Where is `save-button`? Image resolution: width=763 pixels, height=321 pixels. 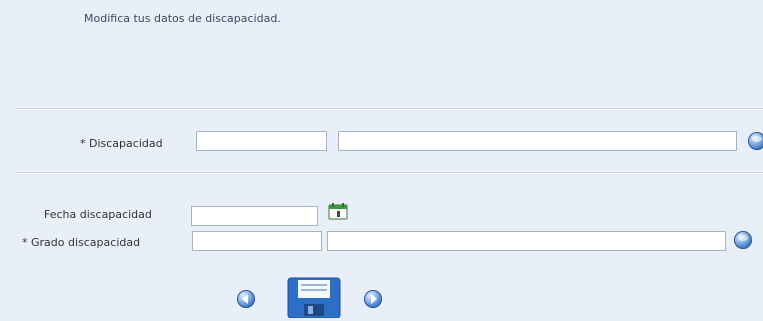 save-button is located at coordinates (314, 297).